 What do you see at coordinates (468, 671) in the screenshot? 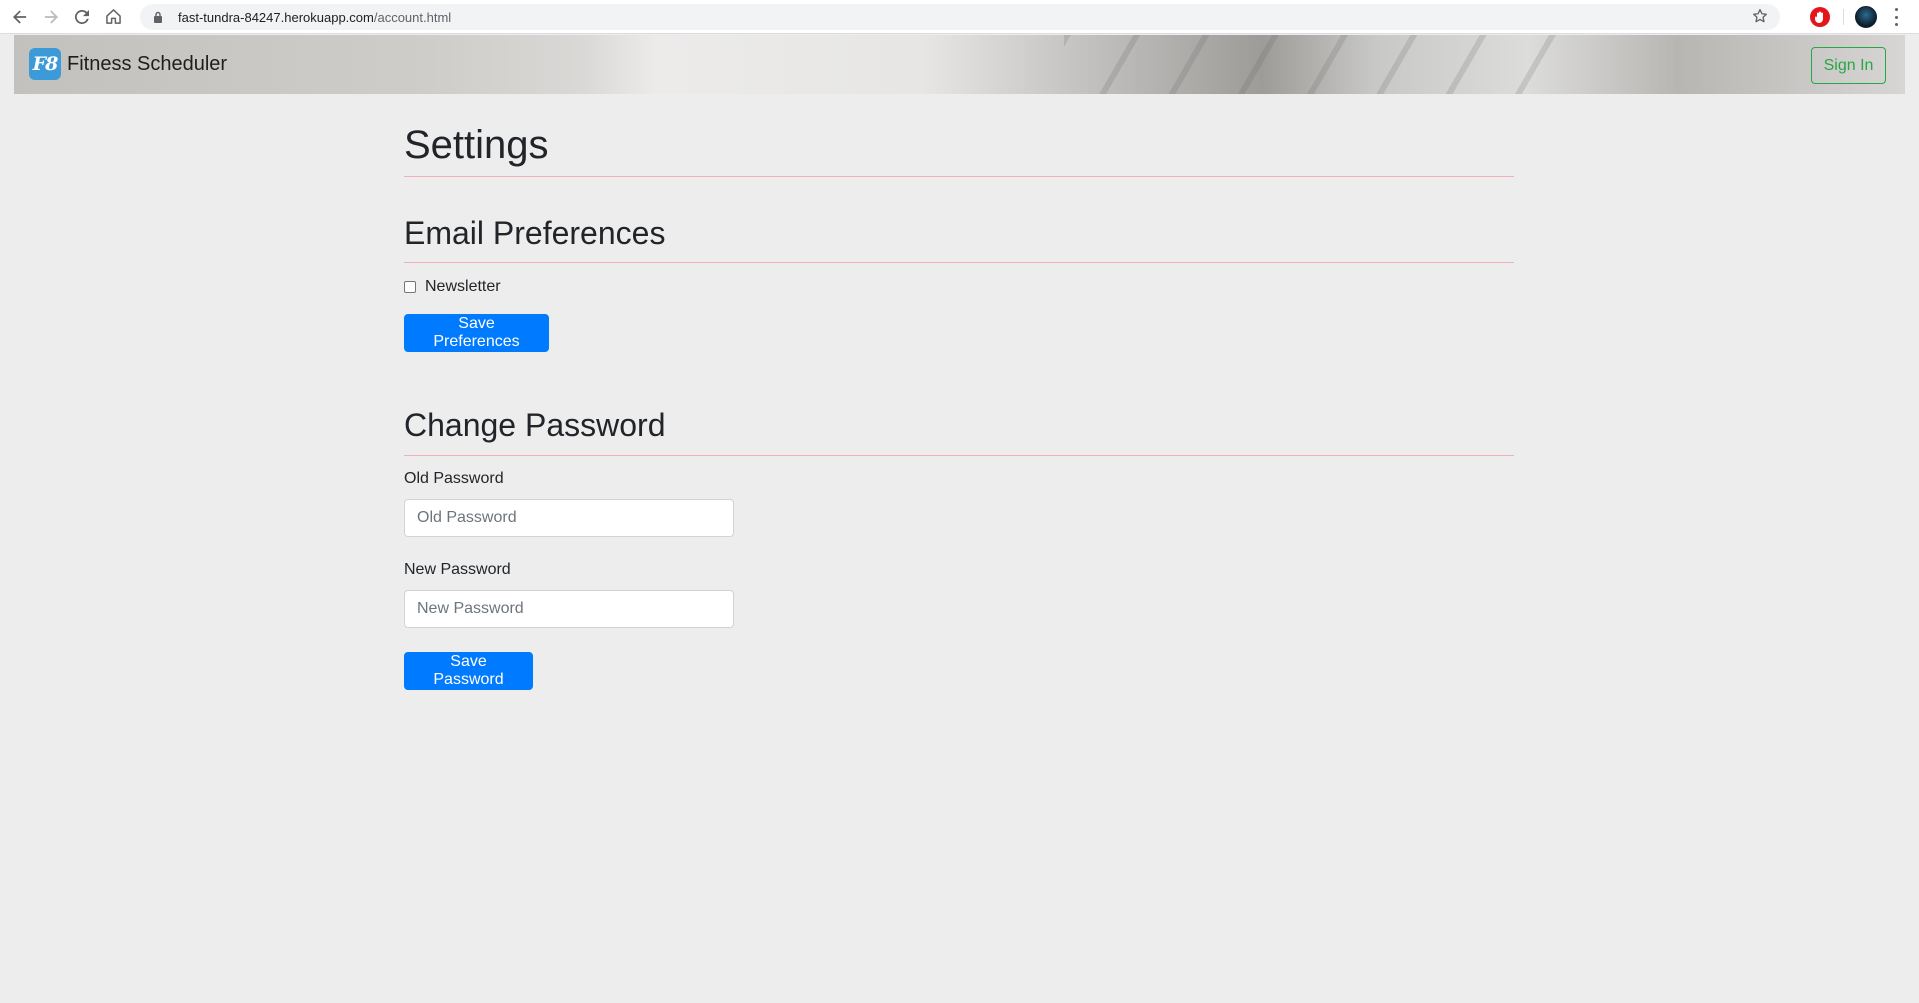
I see `save-password-button: Save Password` at bounding box center [468, 671].